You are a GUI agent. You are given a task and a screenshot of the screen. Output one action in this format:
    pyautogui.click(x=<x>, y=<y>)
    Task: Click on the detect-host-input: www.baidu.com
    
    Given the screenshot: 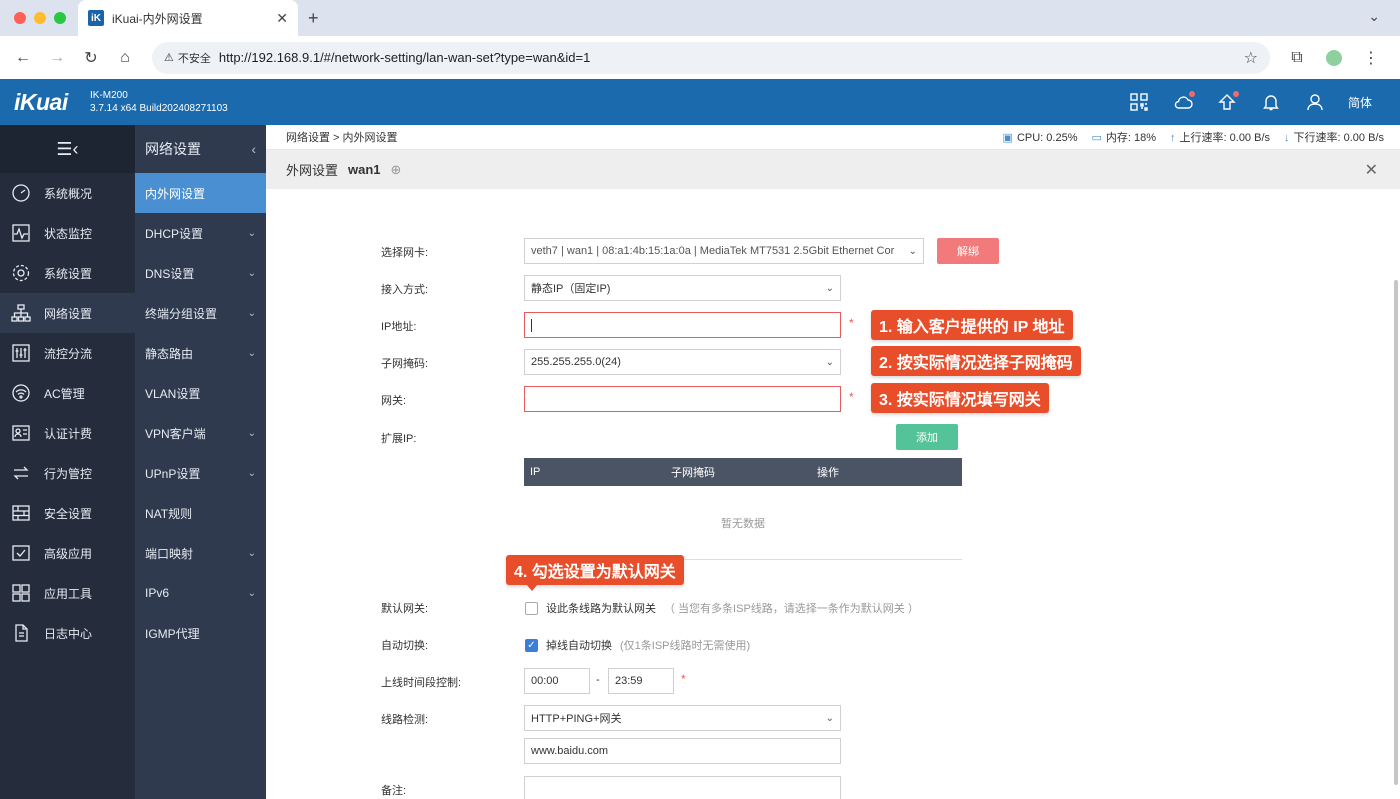 What is the action you would take?
    pyautogui.click(x=682, y=751)
    